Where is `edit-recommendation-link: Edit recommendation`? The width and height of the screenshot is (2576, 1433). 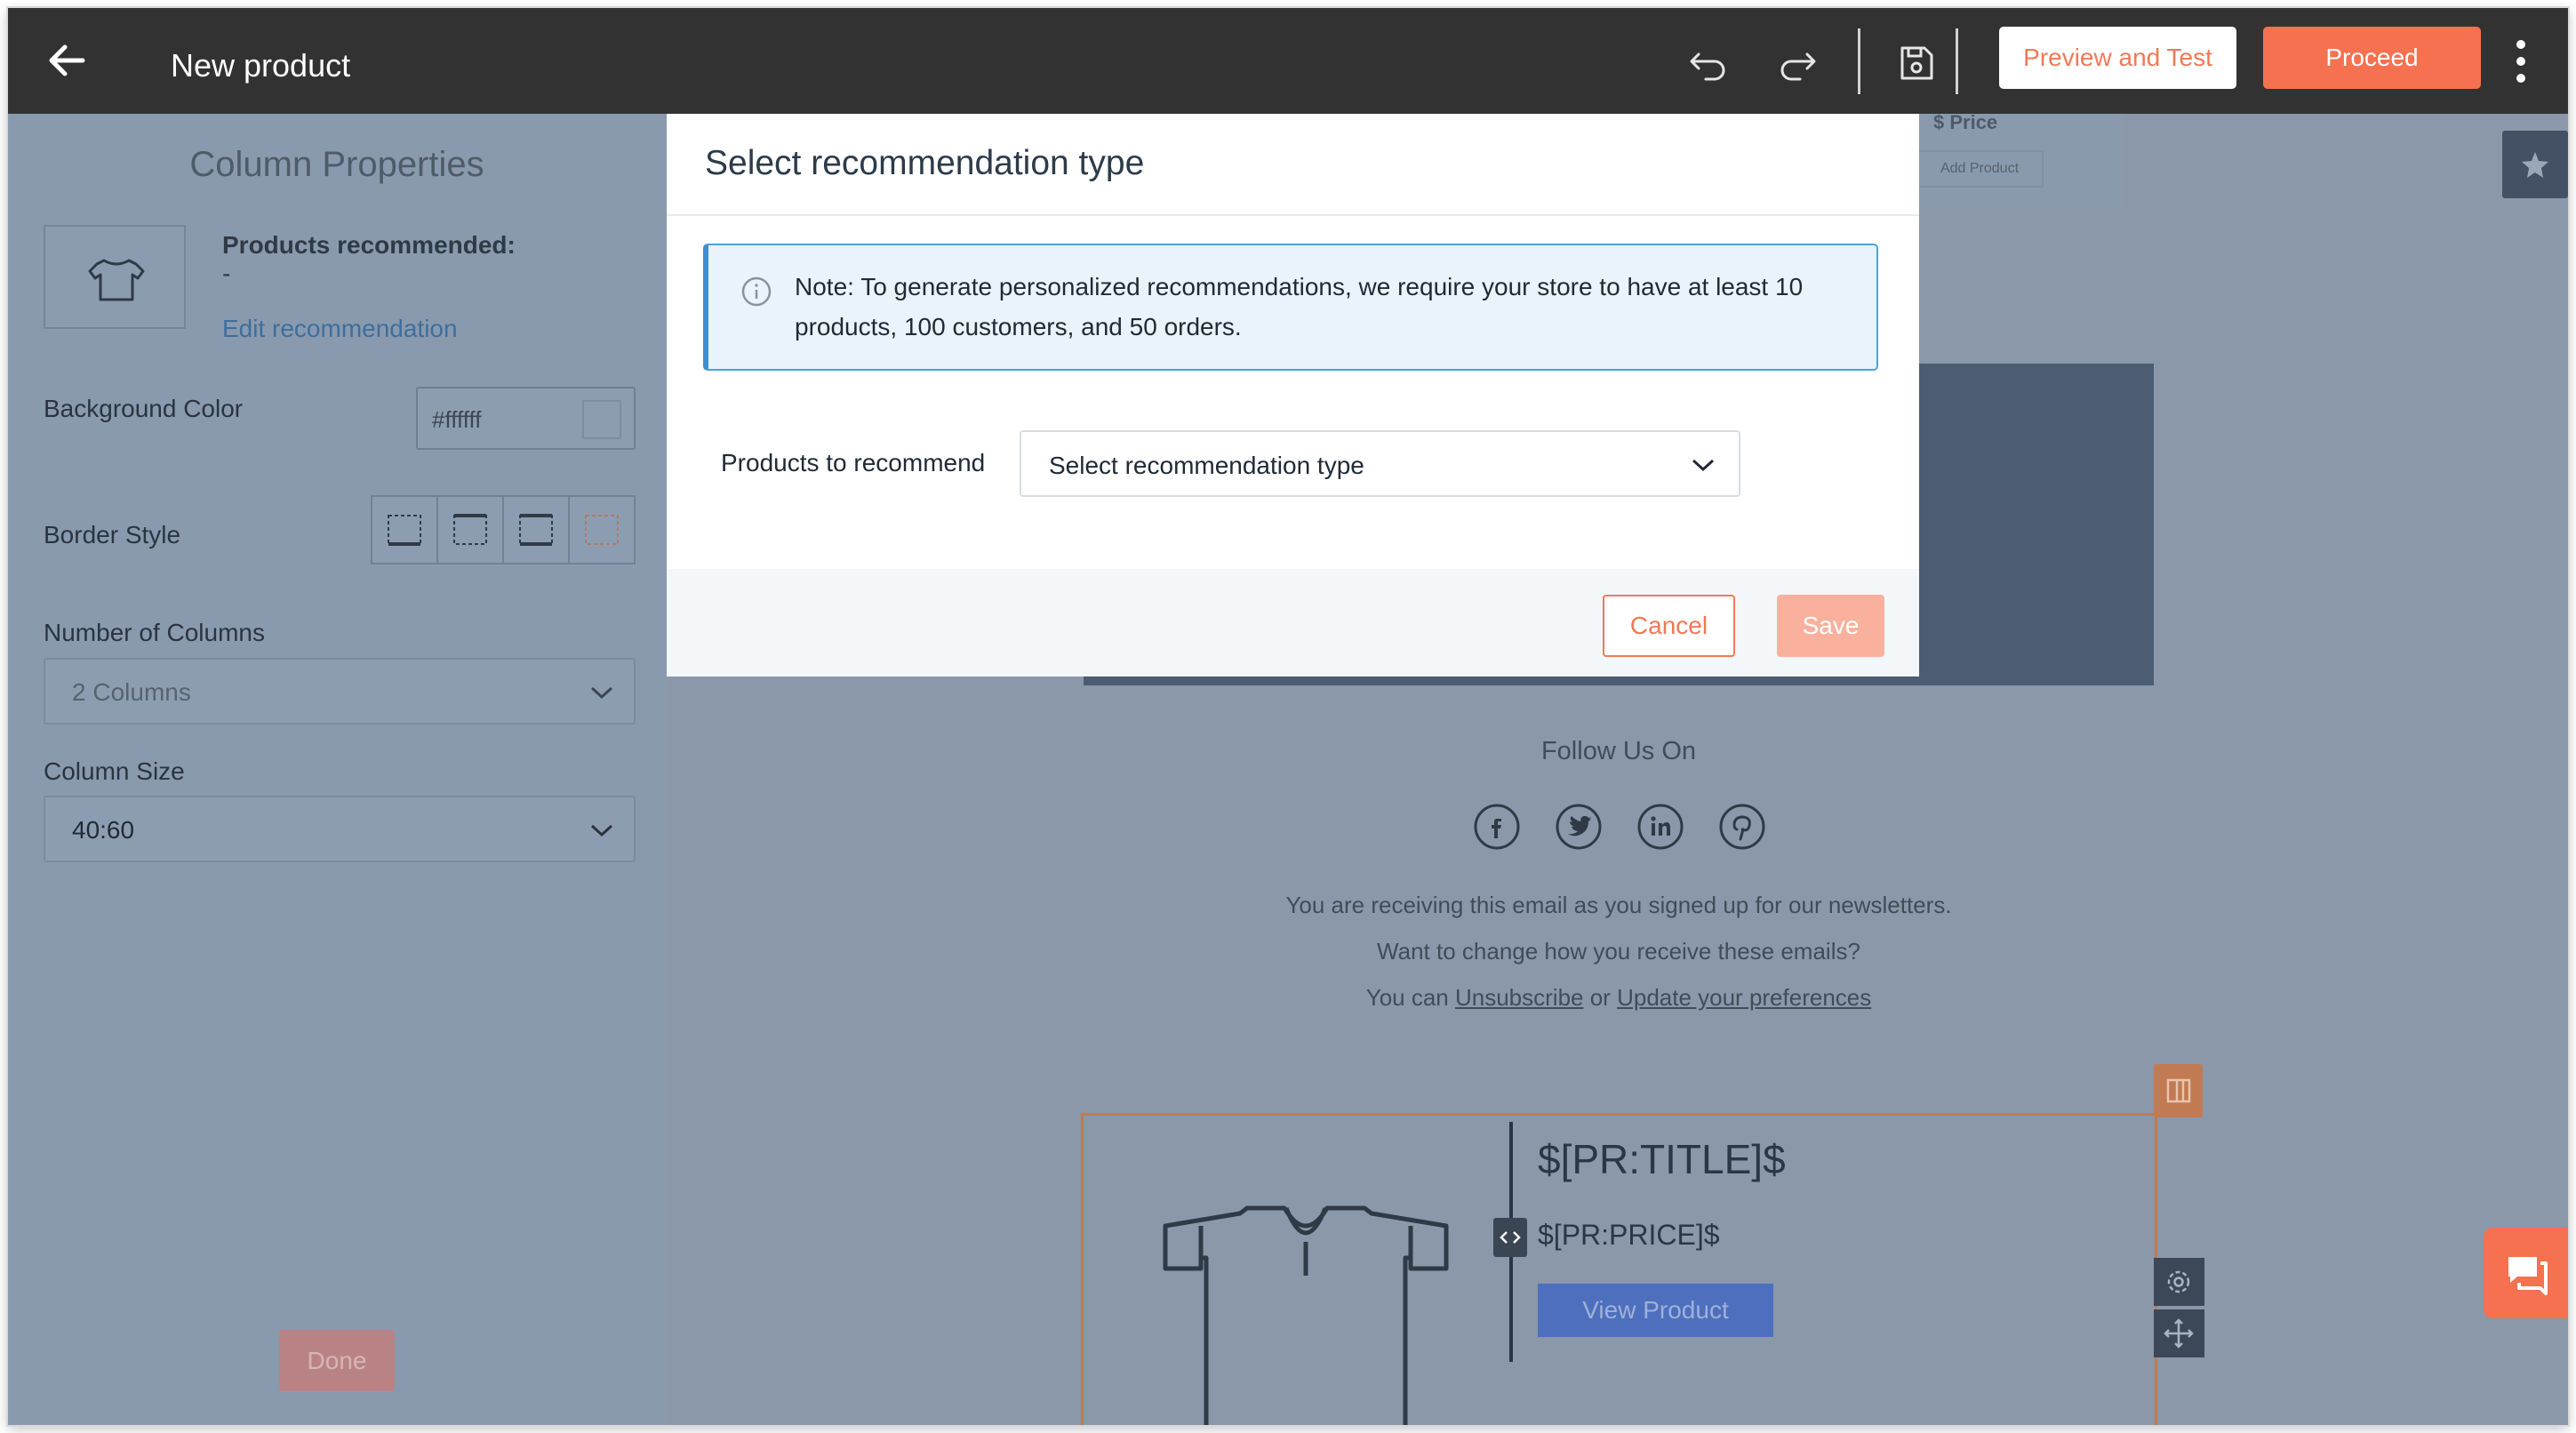 edit-recommendation-link: Edit recommendation is located at coordinates (340, 329).